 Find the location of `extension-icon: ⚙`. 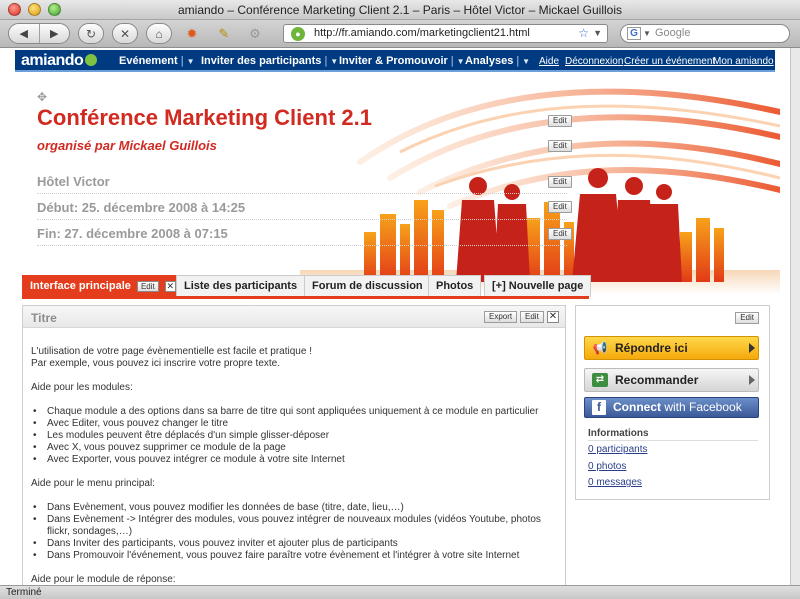

extension-icon: ⚙ is located at coordinates (255, 34).